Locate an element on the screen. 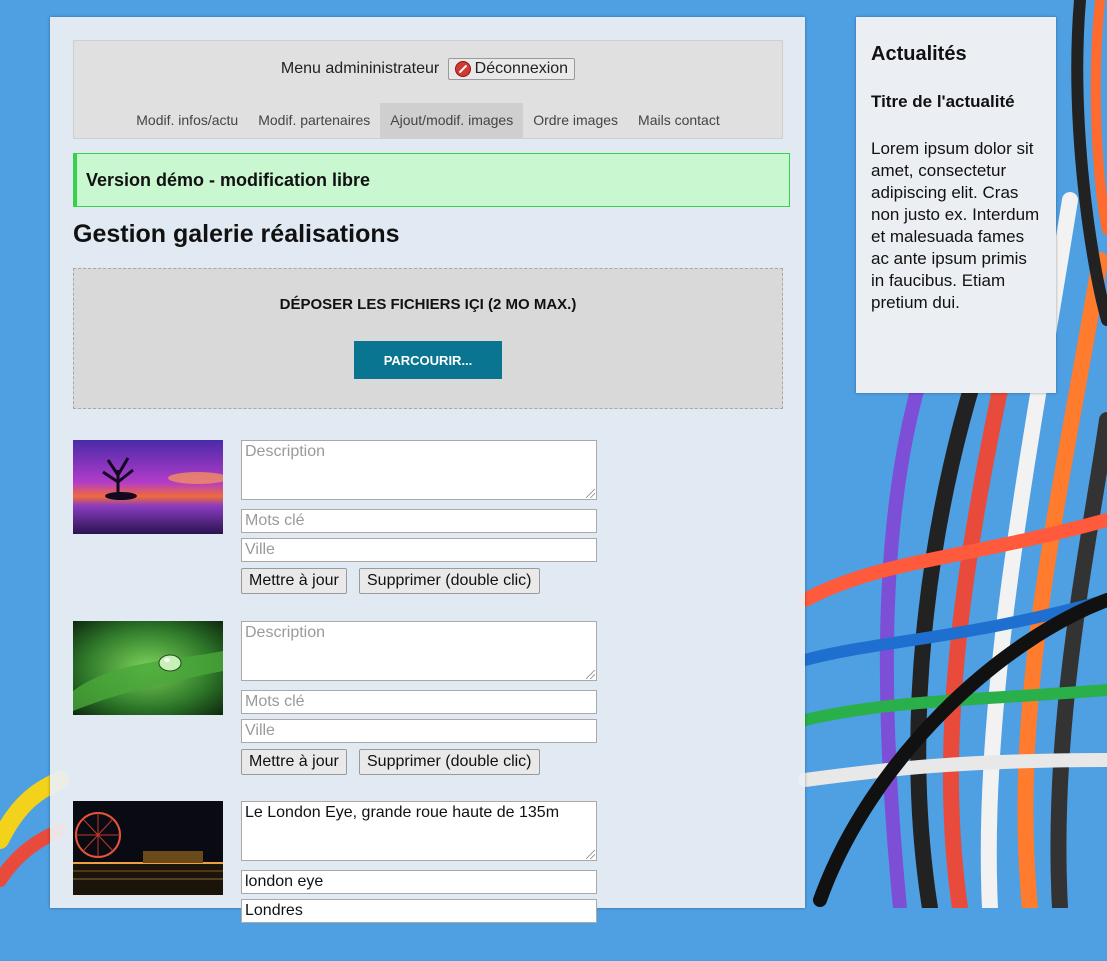 This screenshot has height=961, width=1107. page-title: Gestion galerie réalisations is located at coordinates (236, 234).